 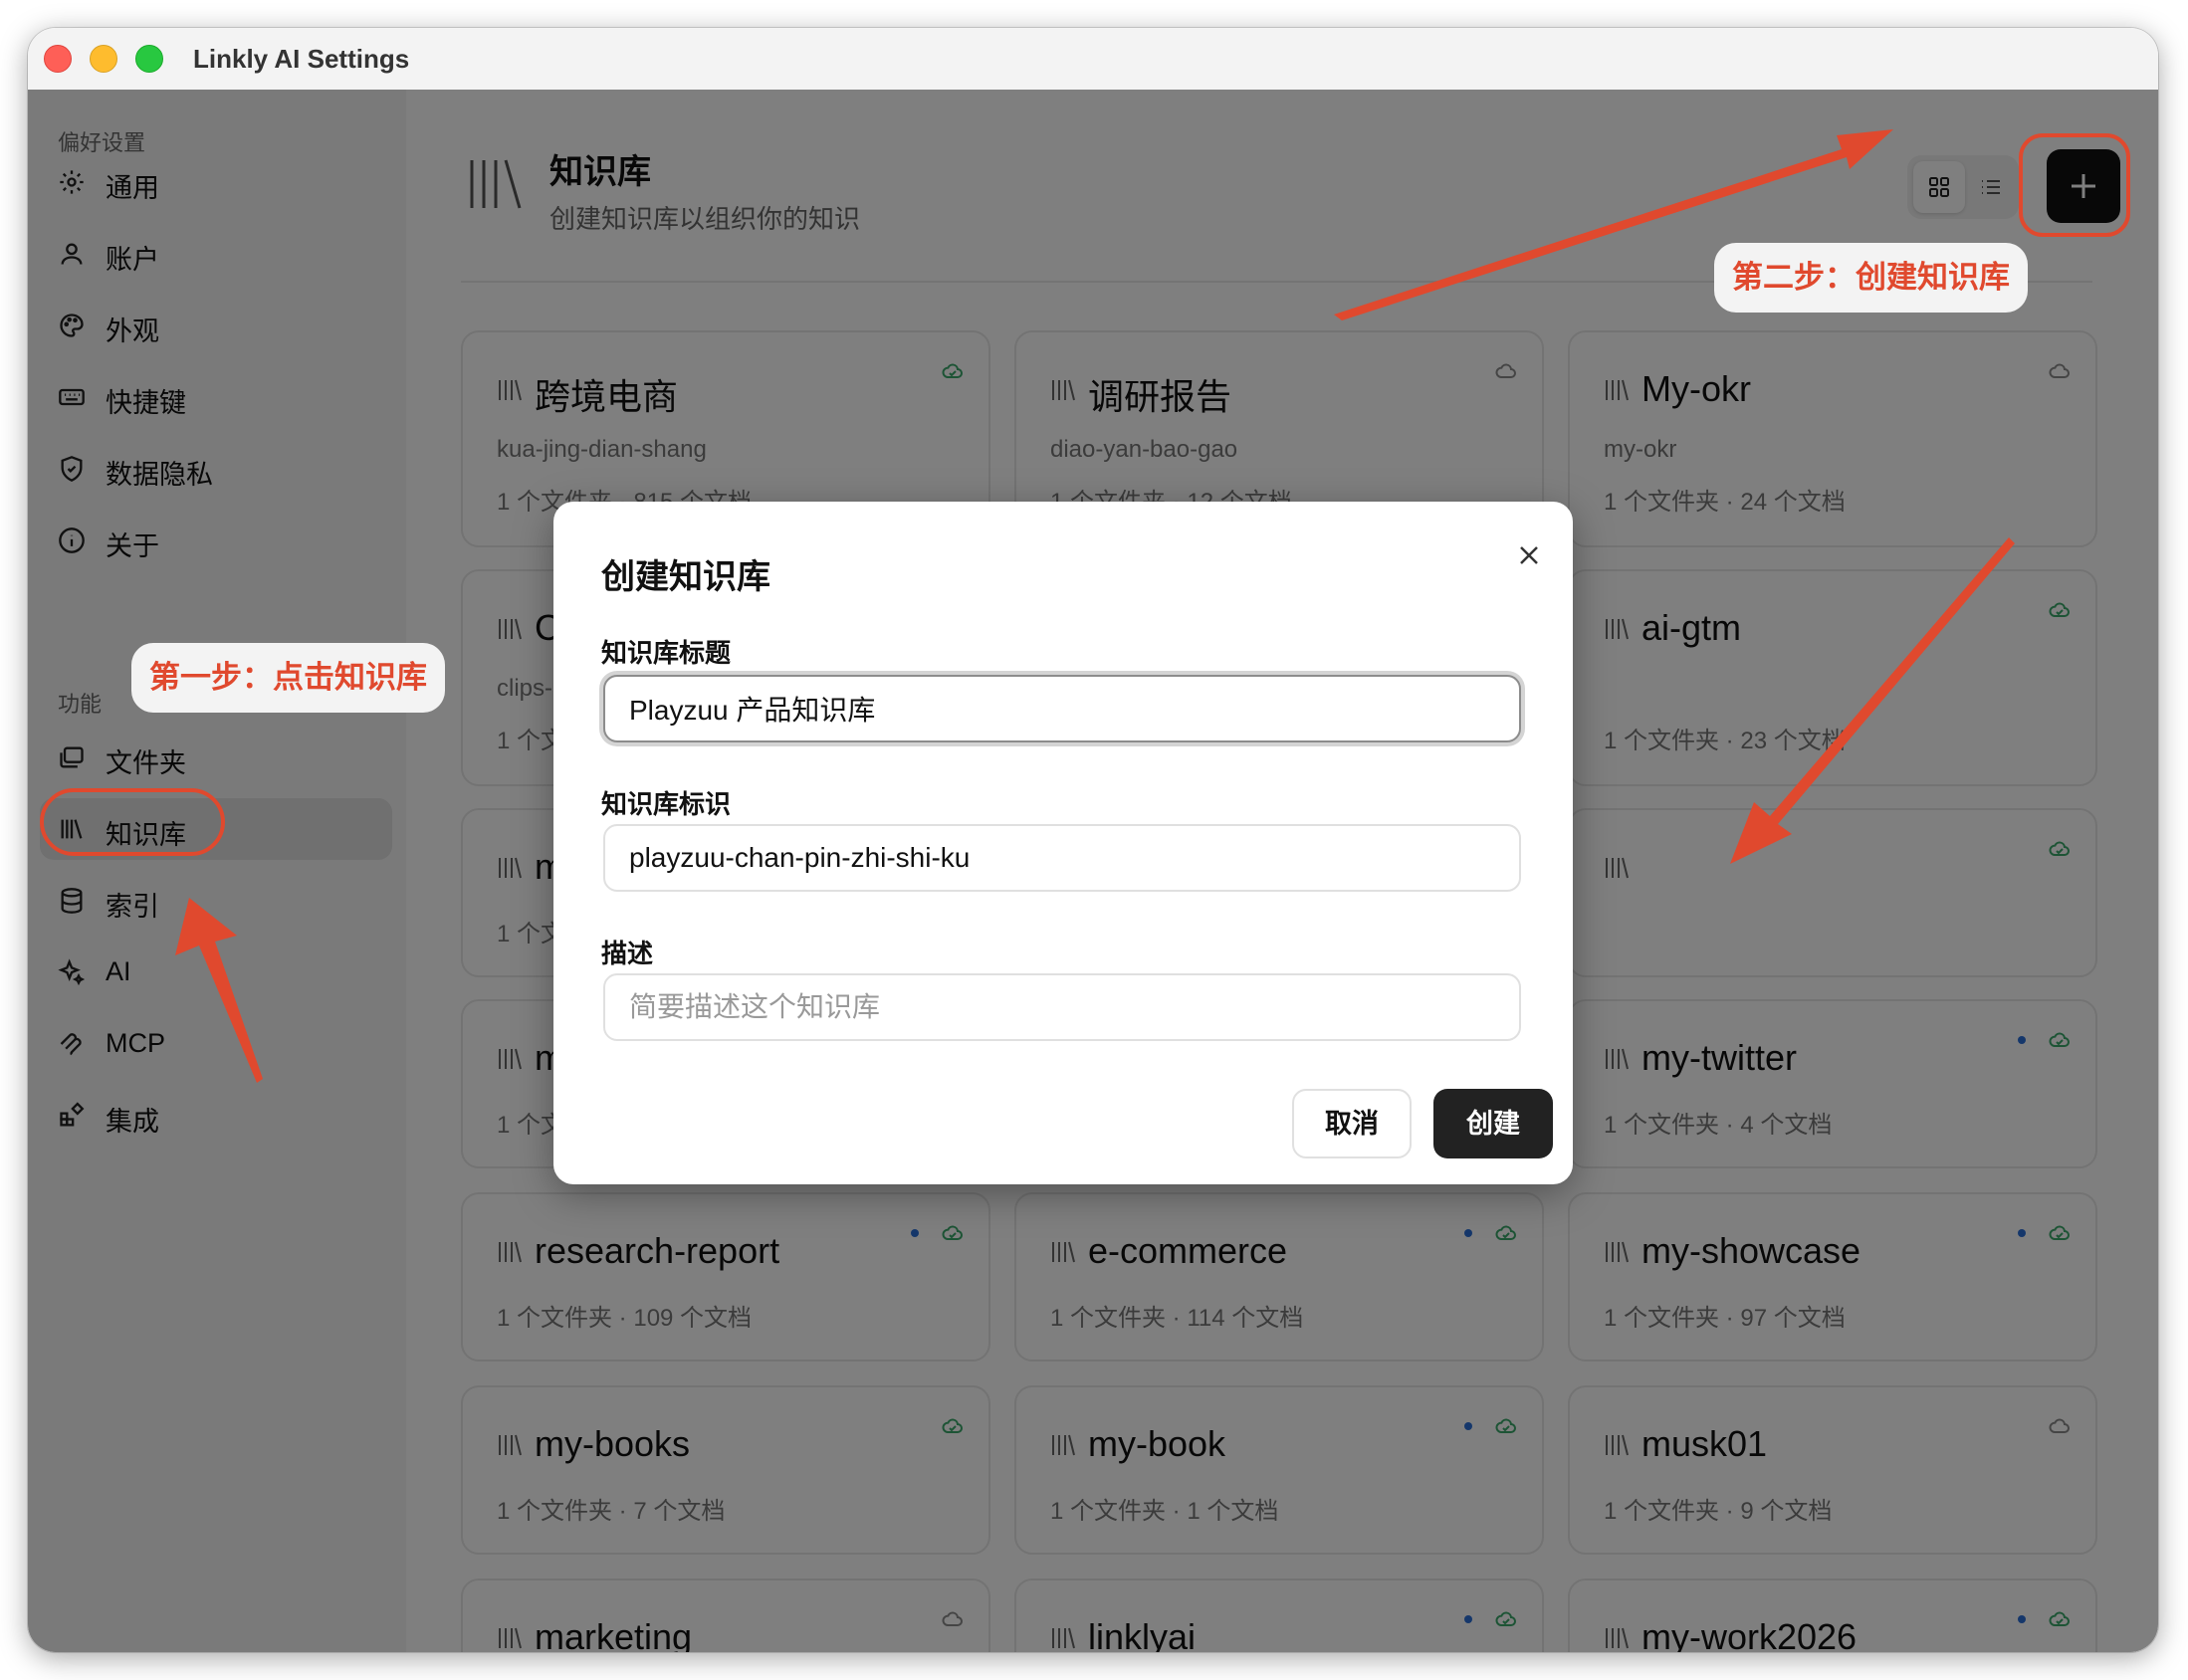 What do you see at coordinates (685, 577) in the screenshot?
I see `dialog-title: 创建知识库` at bounding box center [685, 577].